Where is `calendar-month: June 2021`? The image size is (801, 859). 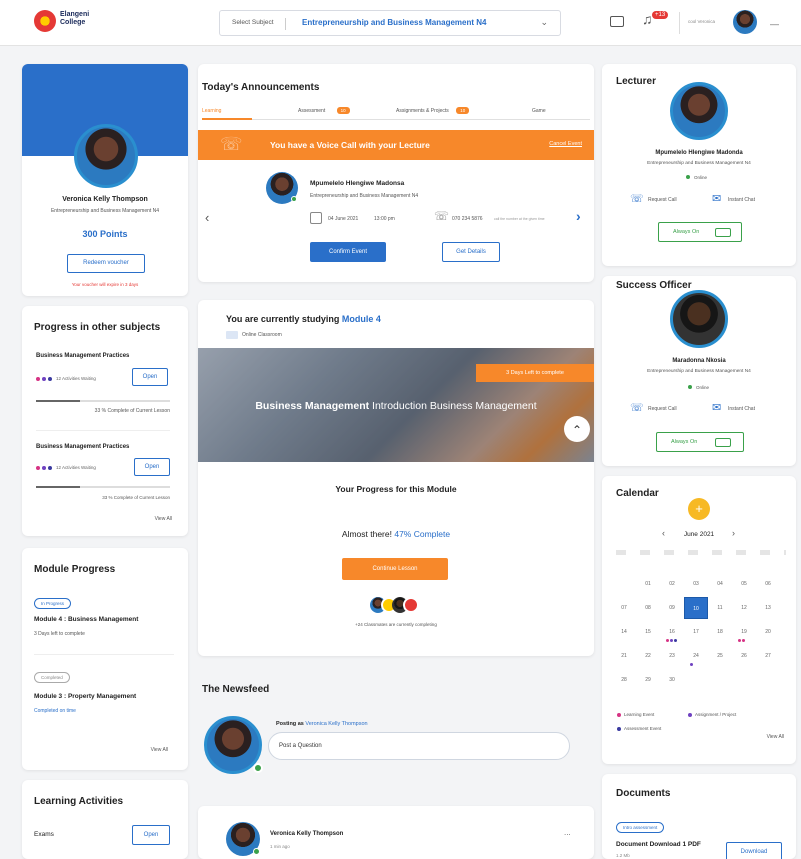
calendar-month: June 2021 is located at coordinates (699, 534).